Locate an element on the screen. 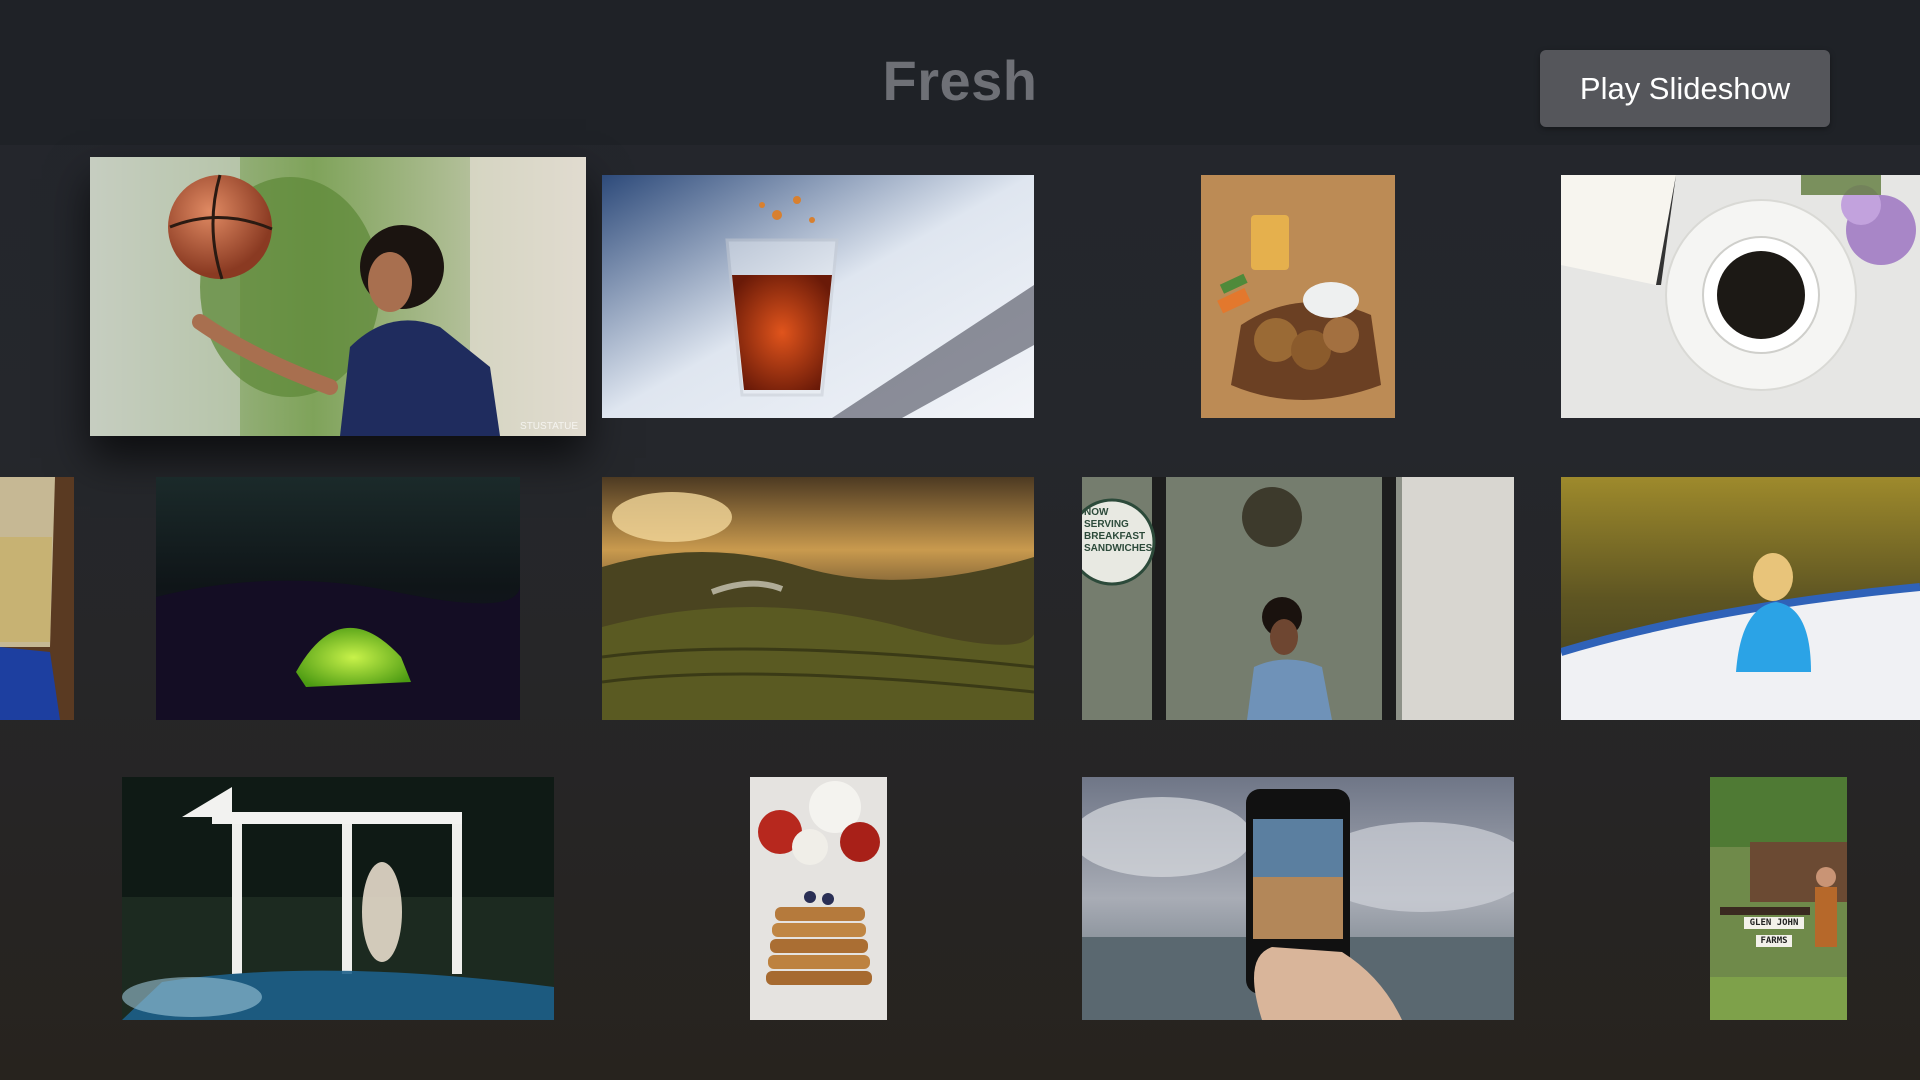 The width and height of the screenshot is (1920, 1080). photo-tile-vineyard-valley is located at coordinates (818, 598).